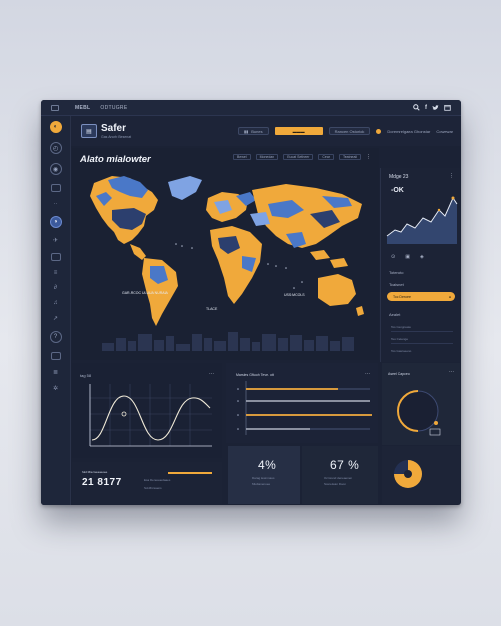  I want to click on nav-item-primary: MEBL, so click(82, 108).